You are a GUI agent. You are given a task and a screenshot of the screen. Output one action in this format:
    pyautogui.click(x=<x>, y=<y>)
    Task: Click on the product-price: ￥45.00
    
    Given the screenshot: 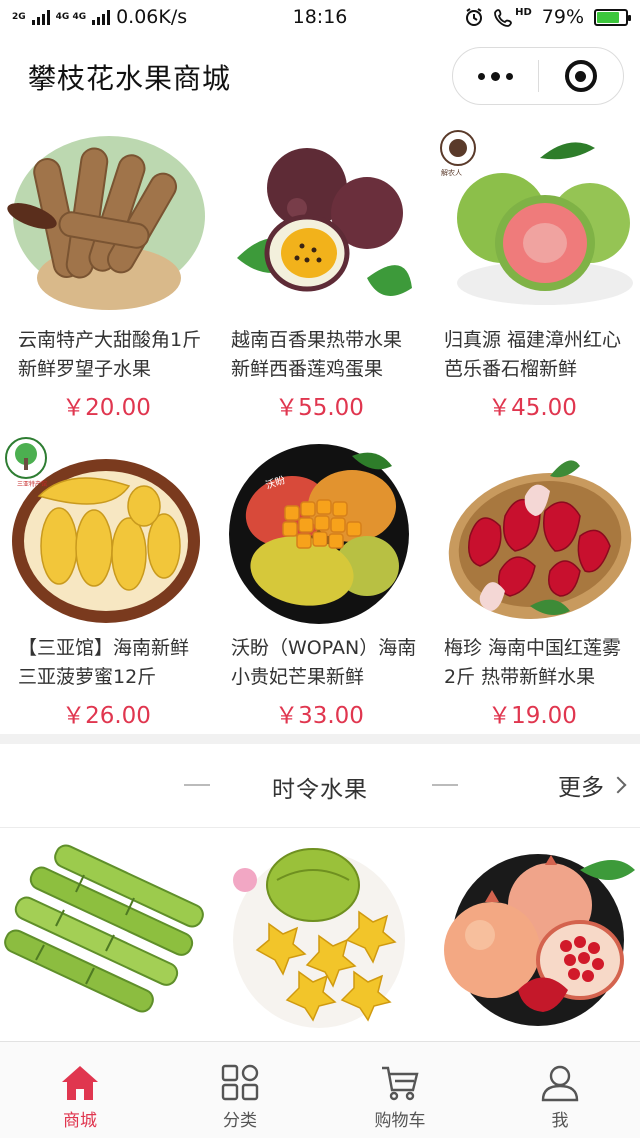 What is the action you would take?
    pyautogui.click(x=532, y=408)
    